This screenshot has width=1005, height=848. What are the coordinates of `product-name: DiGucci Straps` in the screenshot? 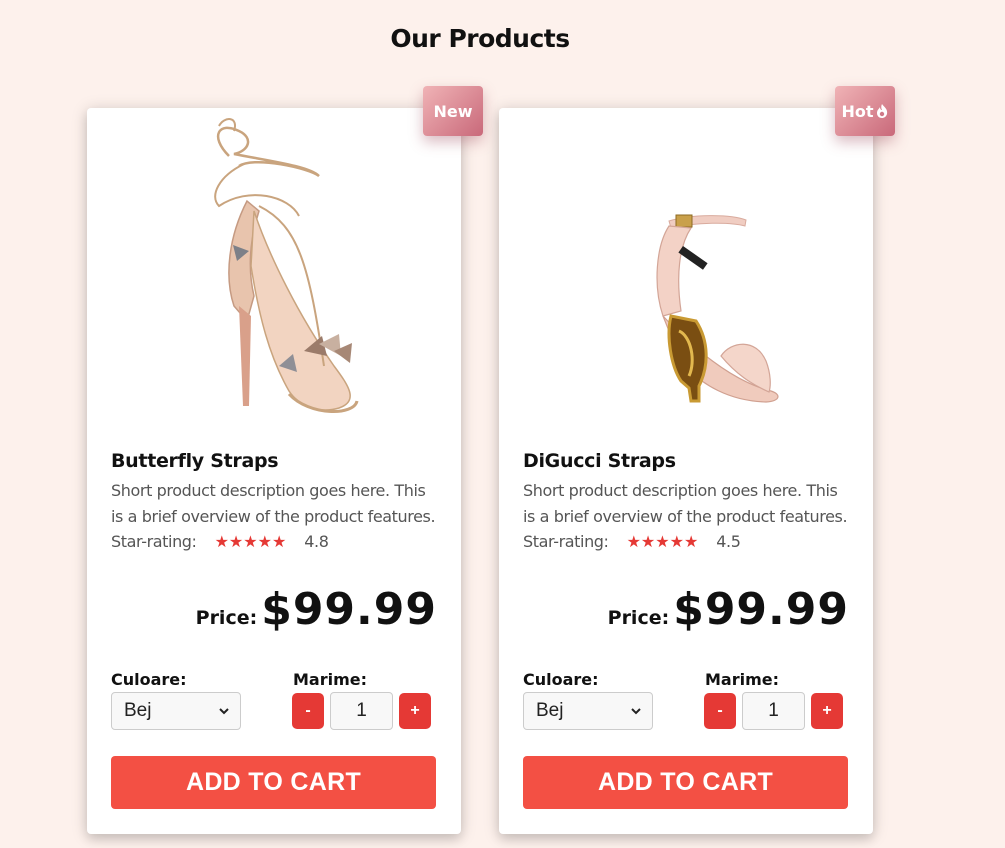 It's located at (599, 461).